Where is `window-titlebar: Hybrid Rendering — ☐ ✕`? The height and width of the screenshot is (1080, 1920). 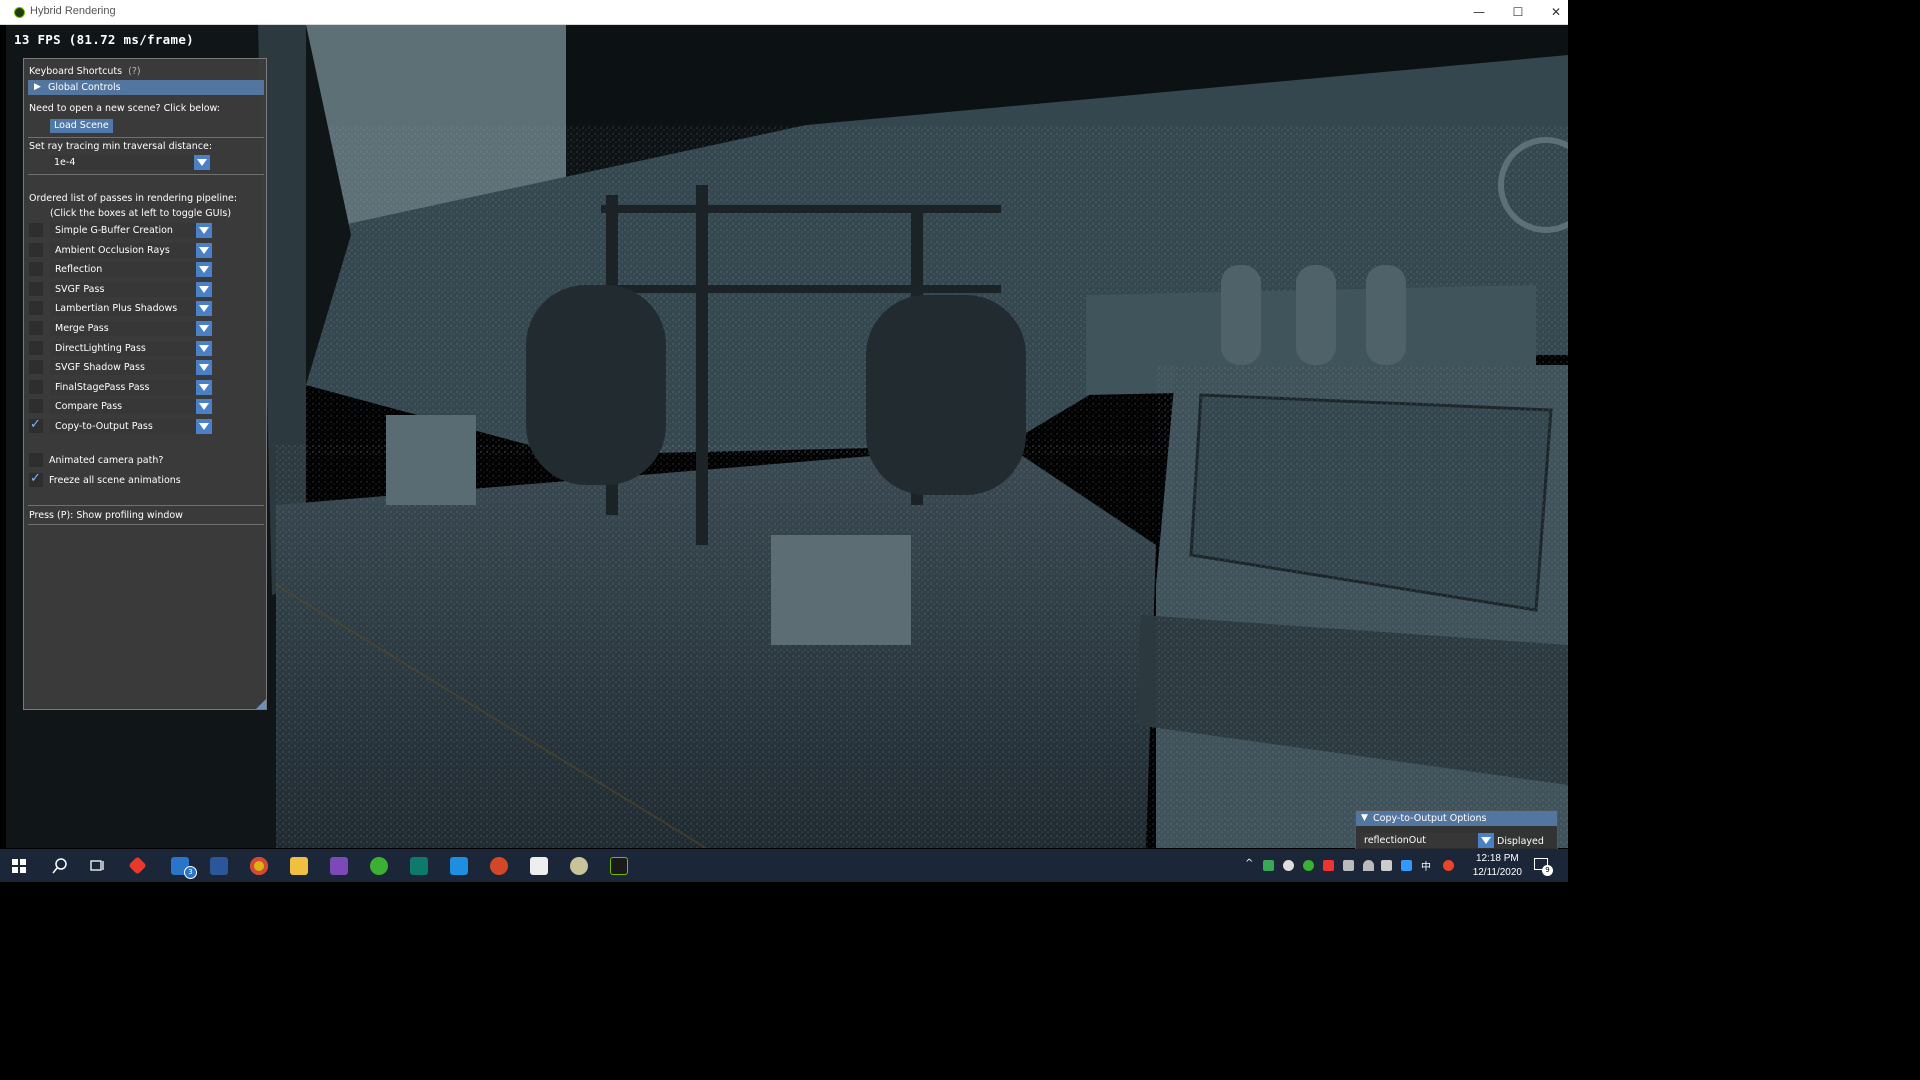
window-titlebar: Hybrid Rendering — ☐ ✕ is located at coordinates (784, 12).